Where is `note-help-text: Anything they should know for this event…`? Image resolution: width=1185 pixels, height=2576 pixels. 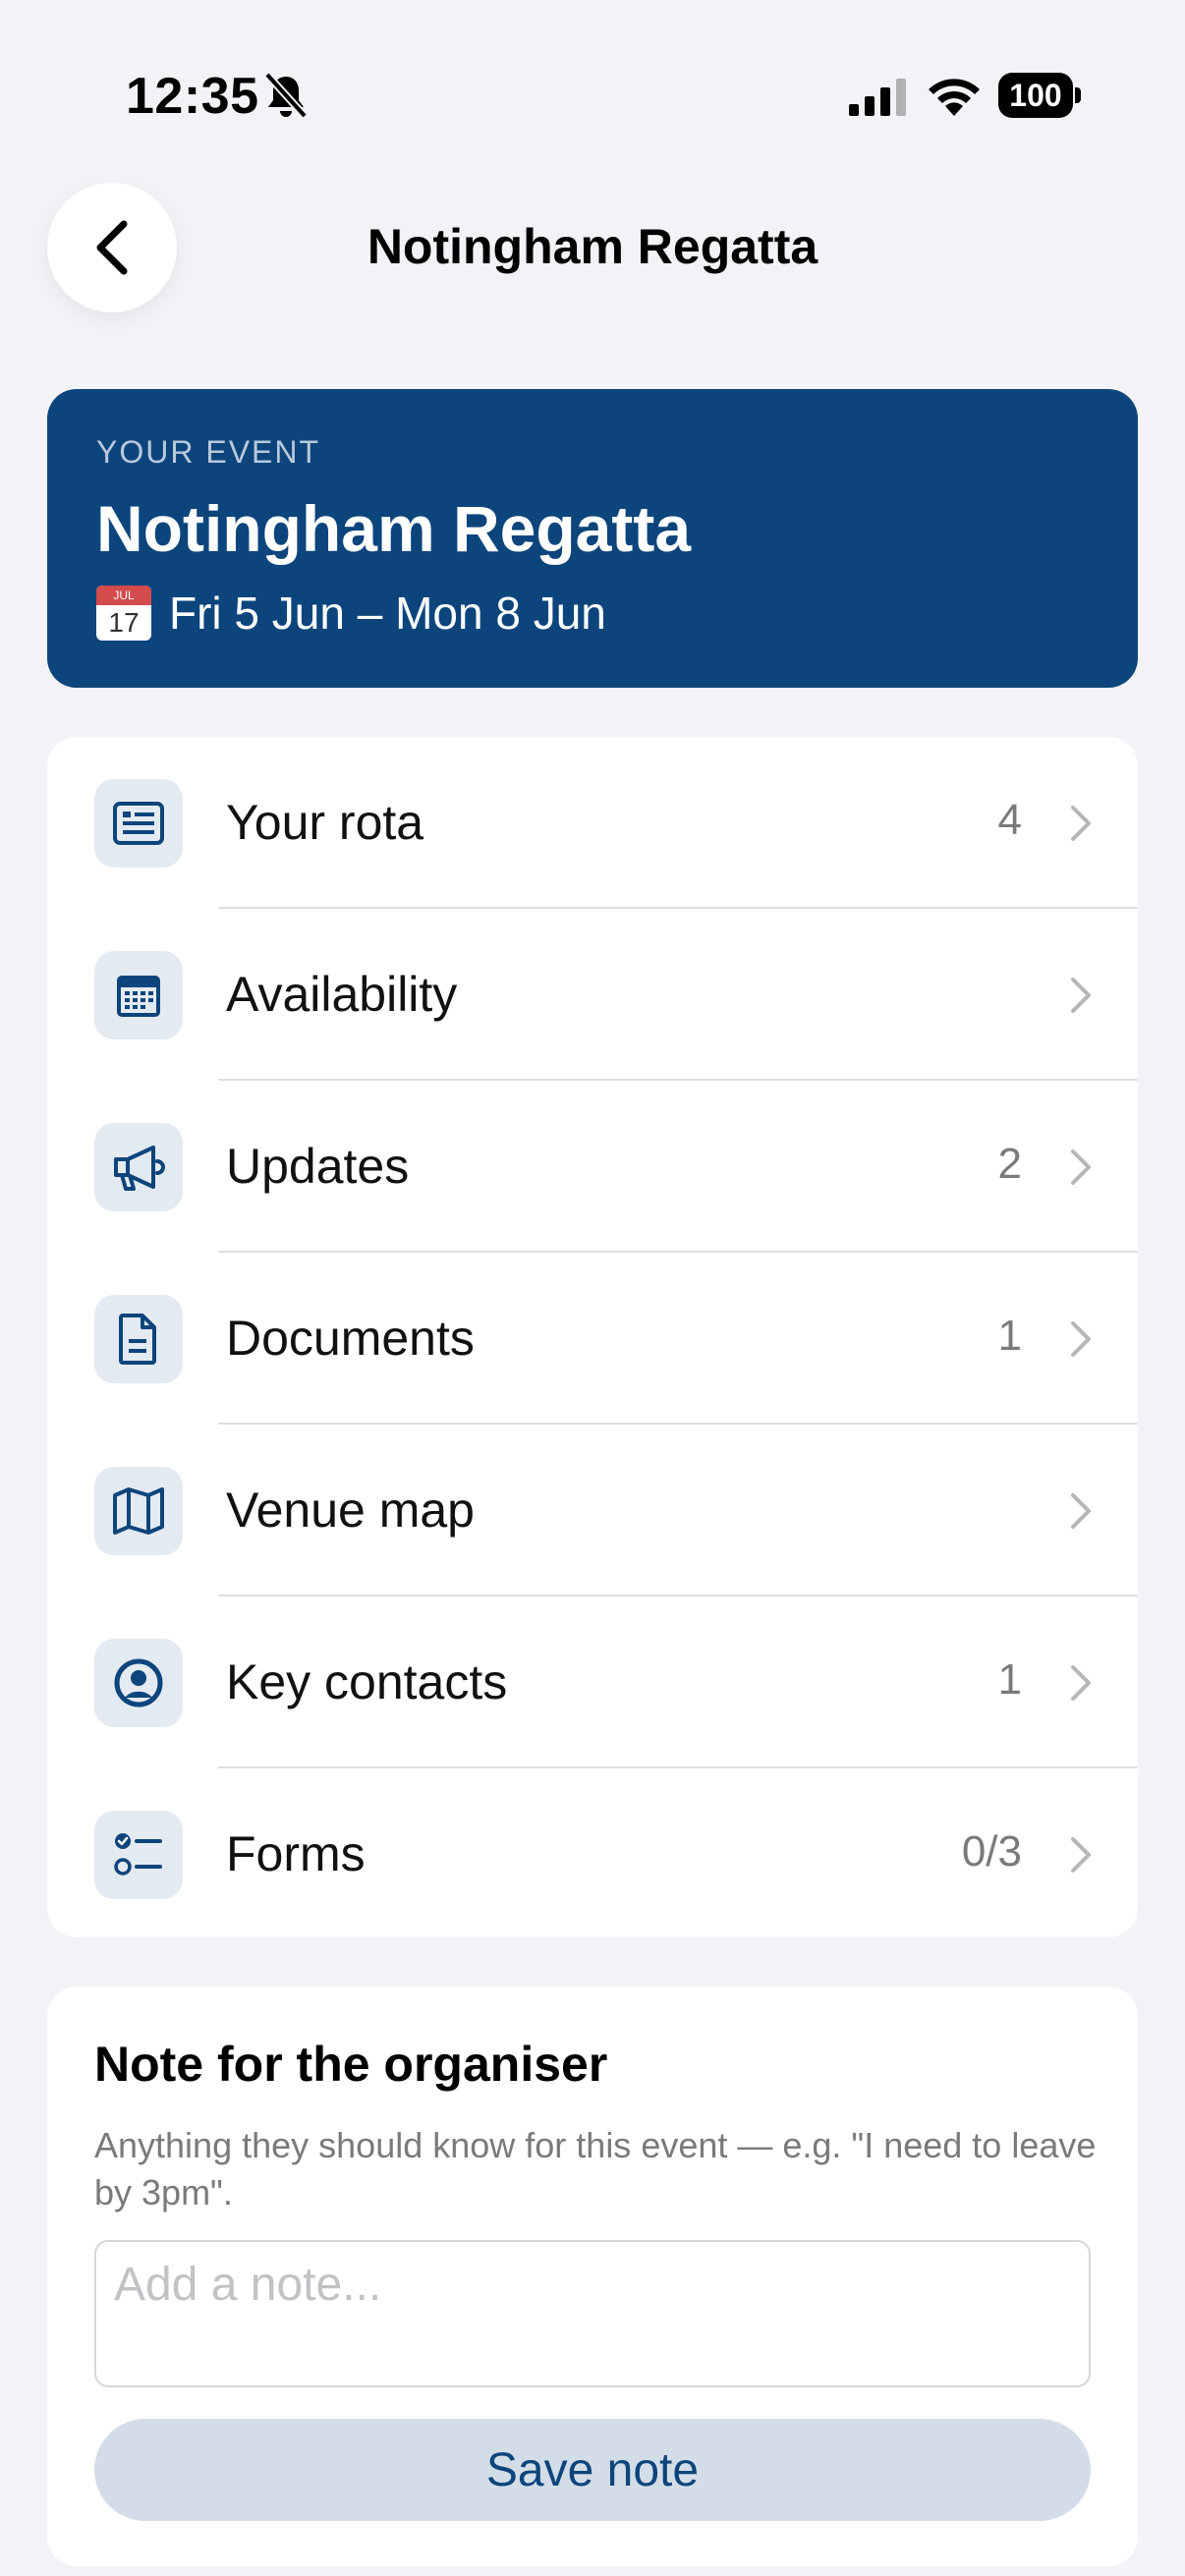
note-help-text: Anything they should know for this event… is located at coordinates (596, 2168).